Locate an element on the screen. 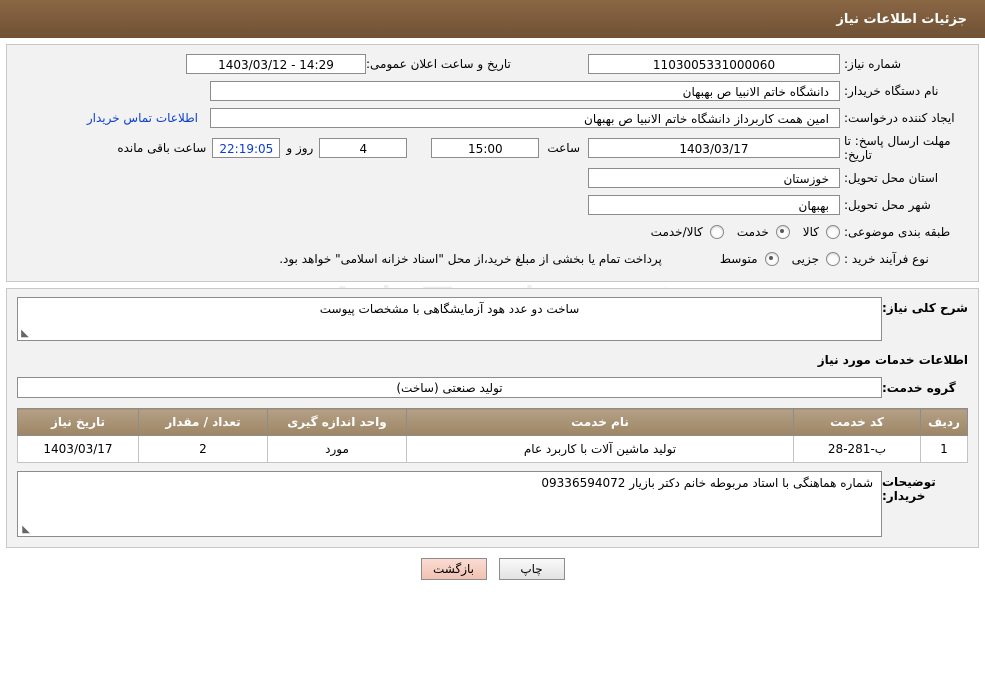  page-title: جزئیات اطلاعات نیاز is located at coordinates (901, 19).